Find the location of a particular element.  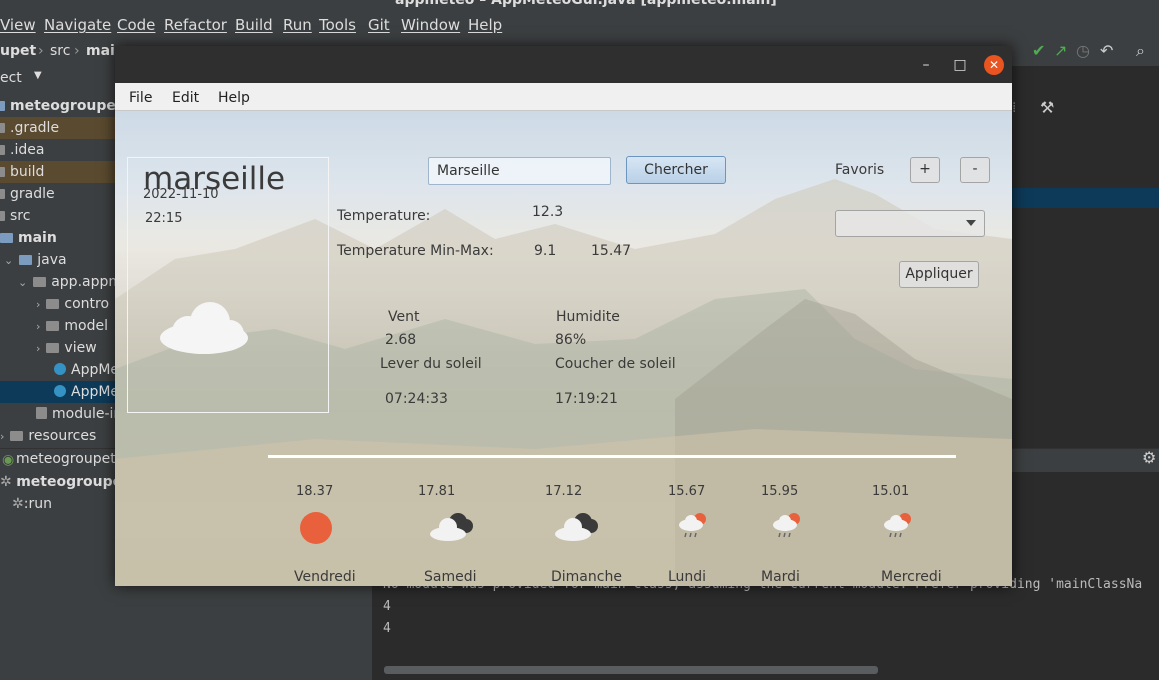

wind-value: 2.68 is located at coordinates (401, 340).